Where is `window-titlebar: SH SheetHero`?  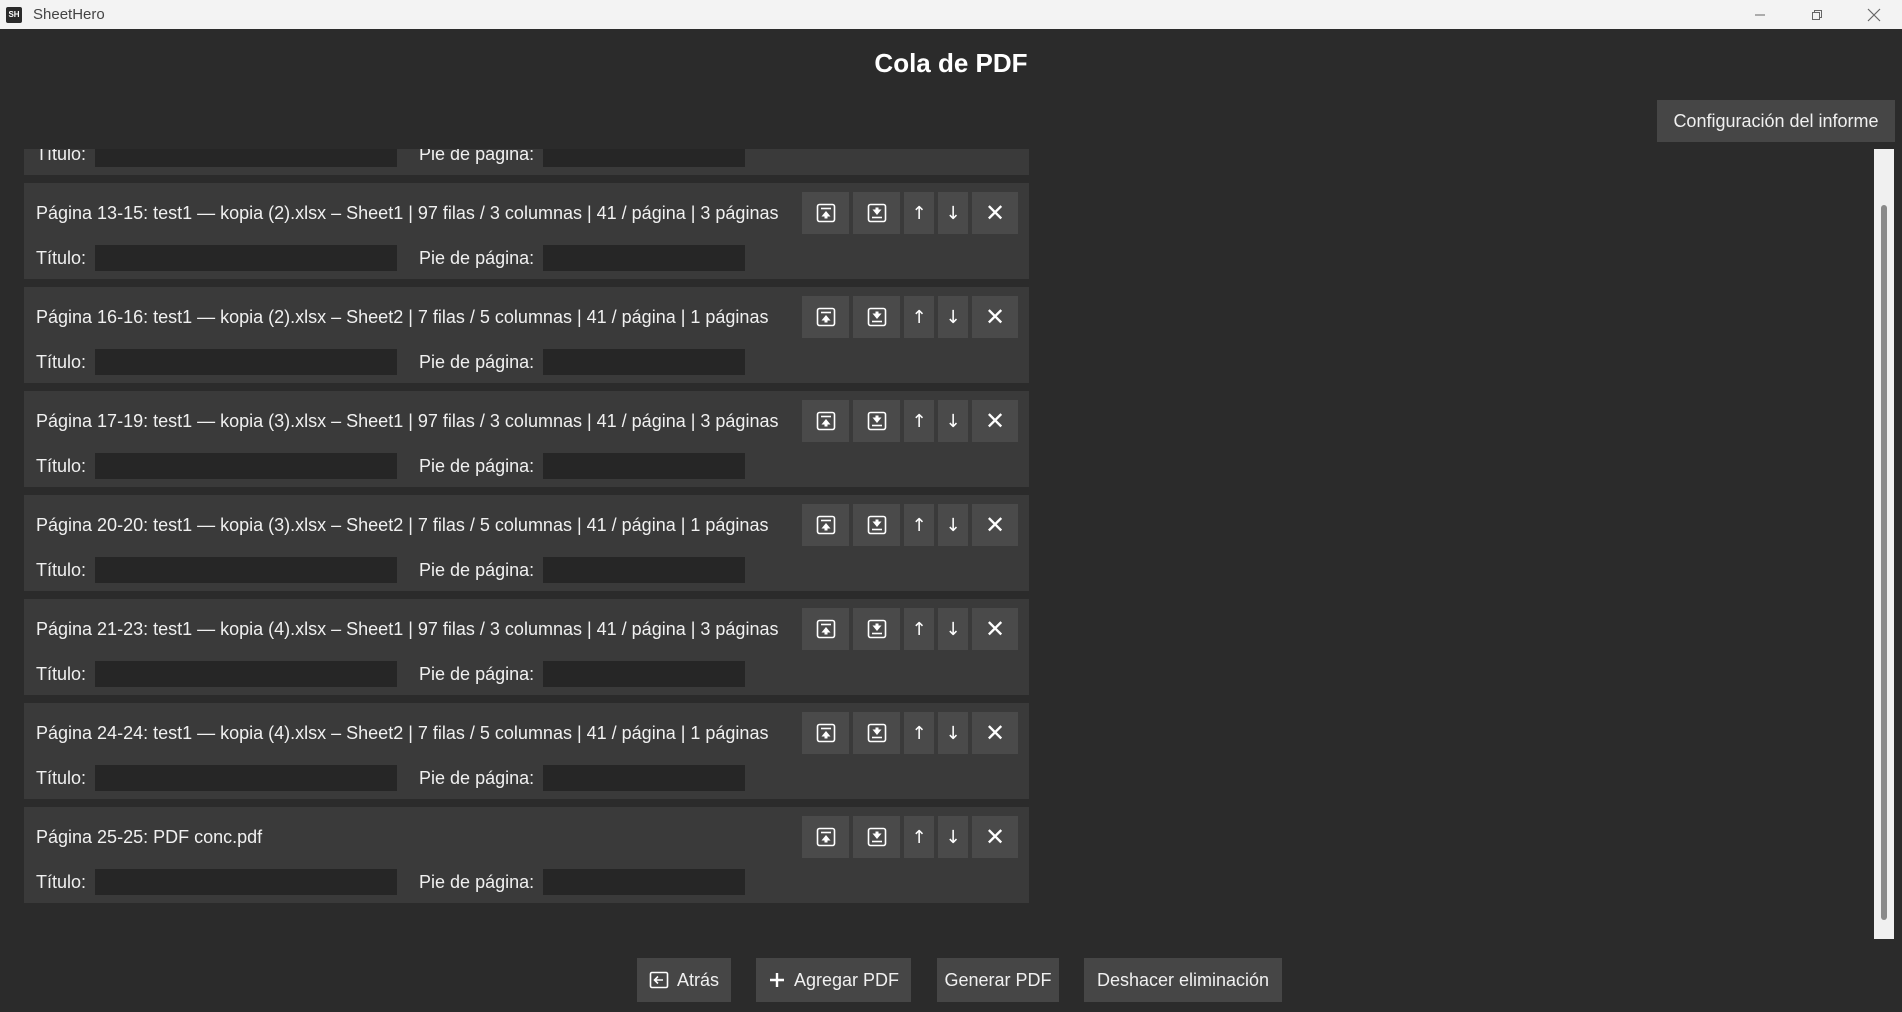 window-titlebar: SH SheetHero is located at coordinates (951, 14).